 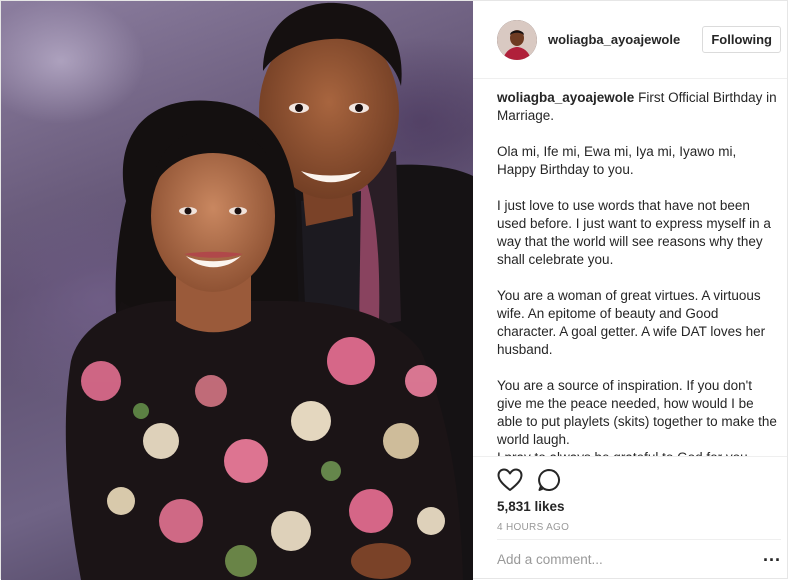 What do you see at coordinates (630, 506) in the screenshot?
I see `likes-count: 5,831 likes` at bounding box center [630, 506].